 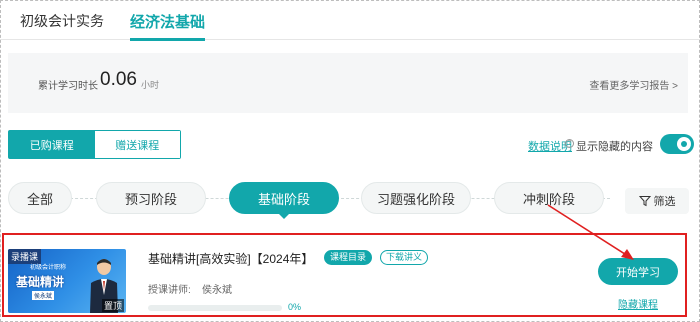 I want to click on more-study-reports-link: 查看更多学习报告 >, so click(x=633, y=84).